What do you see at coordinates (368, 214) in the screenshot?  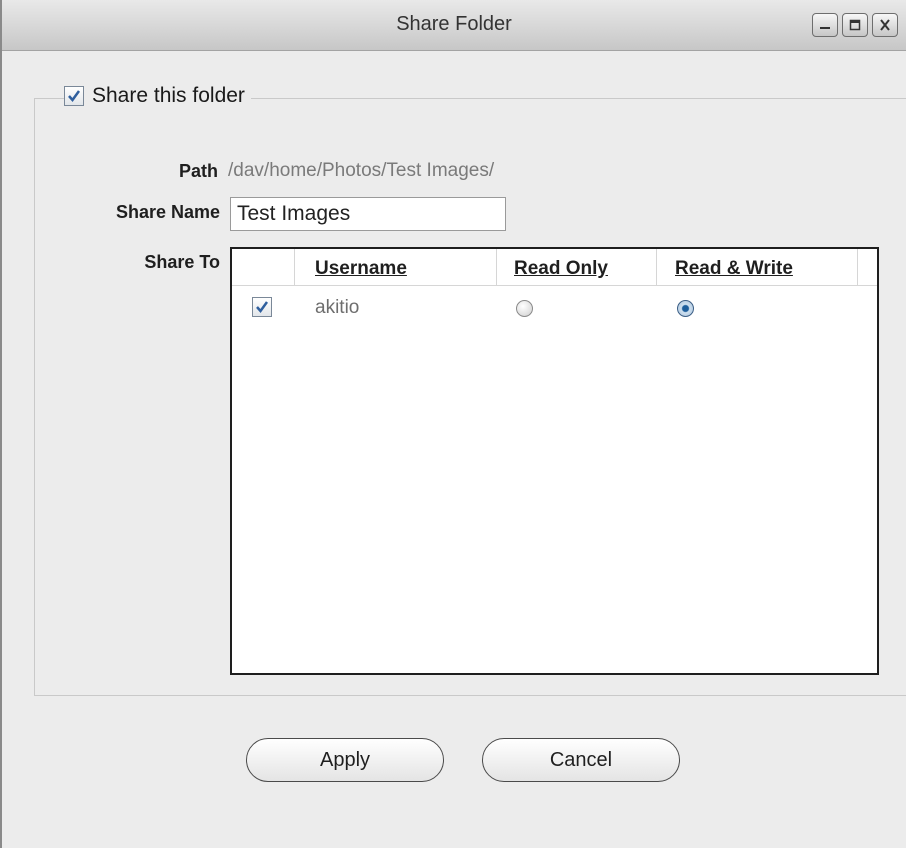 I see `share-name-input` at bounding box center [368, 214].